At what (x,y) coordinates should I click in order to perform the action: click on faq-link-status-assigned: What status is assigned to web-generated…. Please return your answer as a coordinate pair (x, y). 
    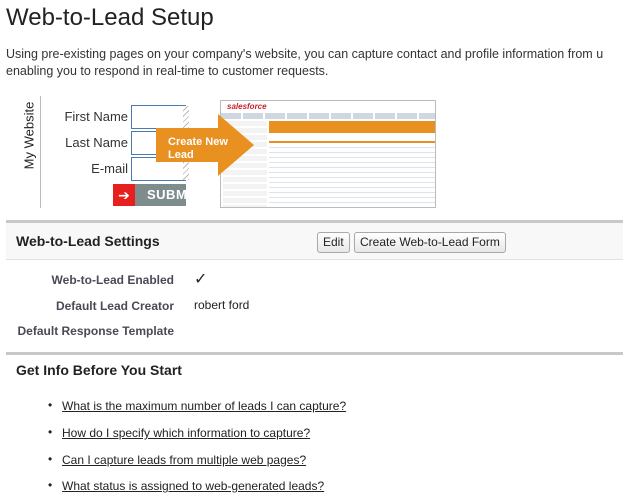
    Looking at the image, I should click on (193, 486).